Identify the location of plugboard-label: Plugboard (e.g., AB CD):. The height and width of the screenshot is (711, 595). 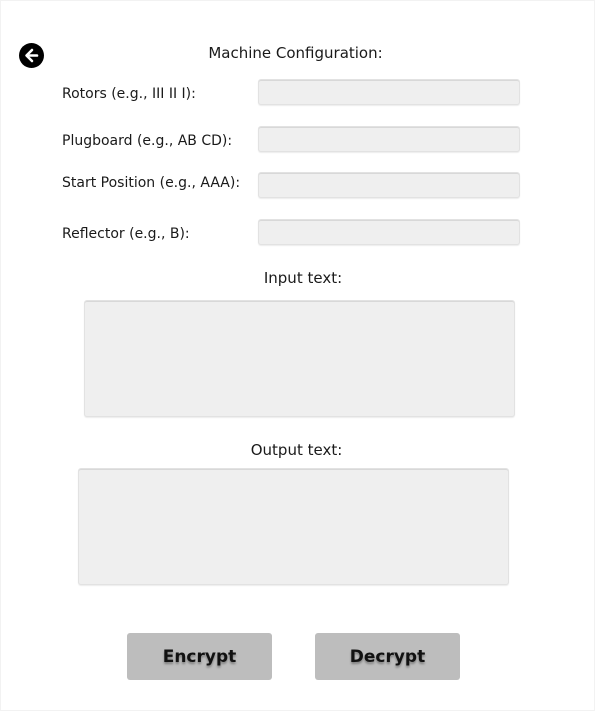
(147, 141).